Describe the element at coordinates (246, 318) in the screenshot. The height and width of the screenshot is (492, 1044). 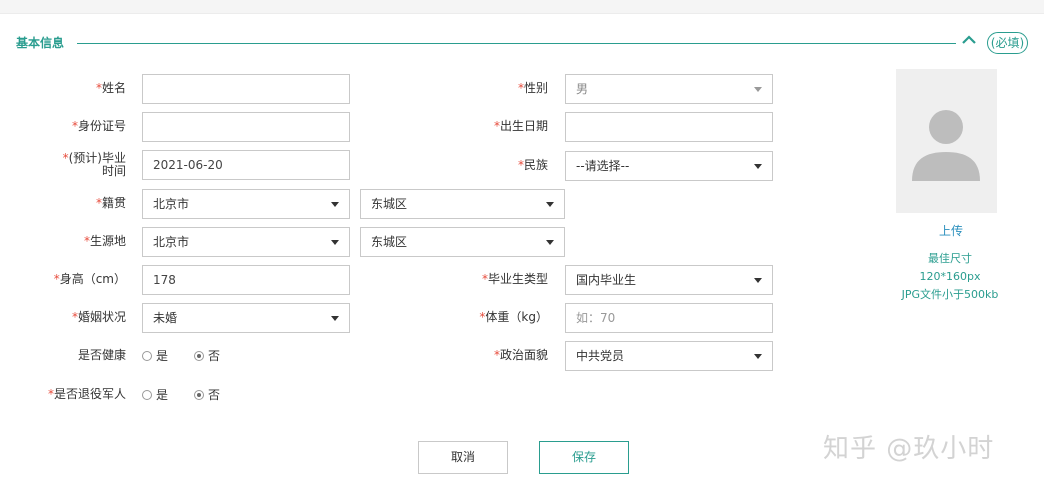
I see `marital-select: 未婚` at that location.